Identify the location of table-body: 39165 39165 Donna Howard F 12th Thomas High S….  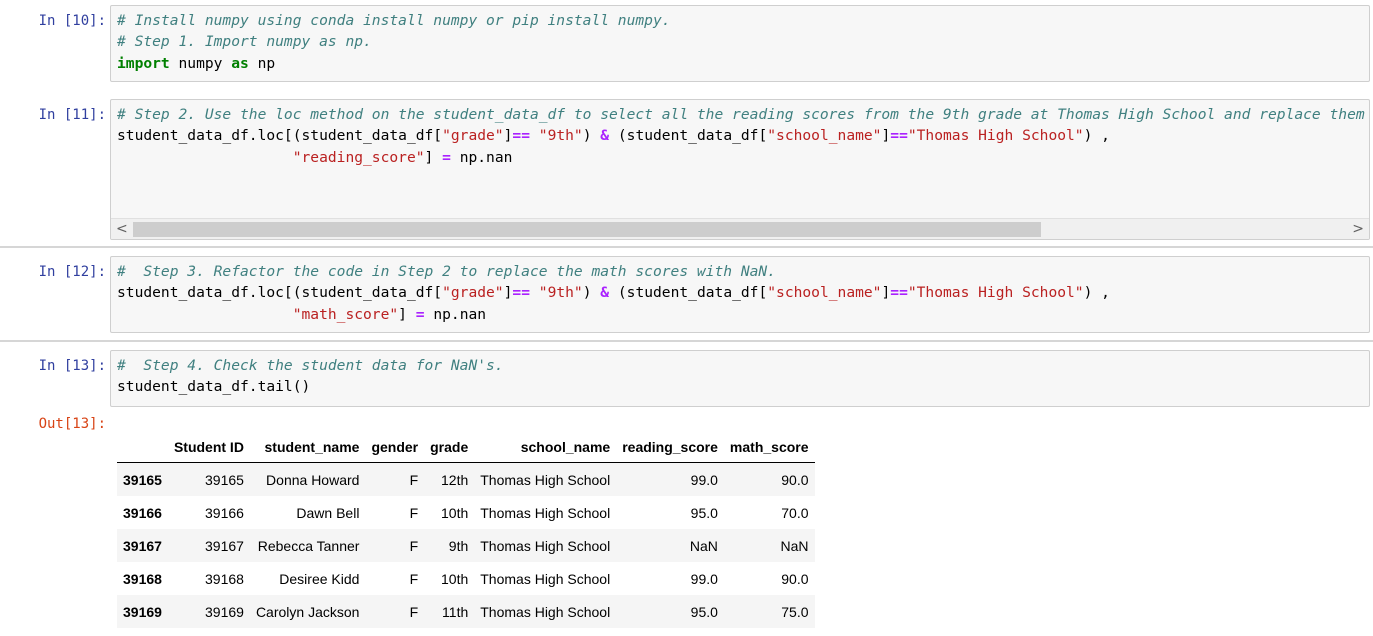
(466, 545).